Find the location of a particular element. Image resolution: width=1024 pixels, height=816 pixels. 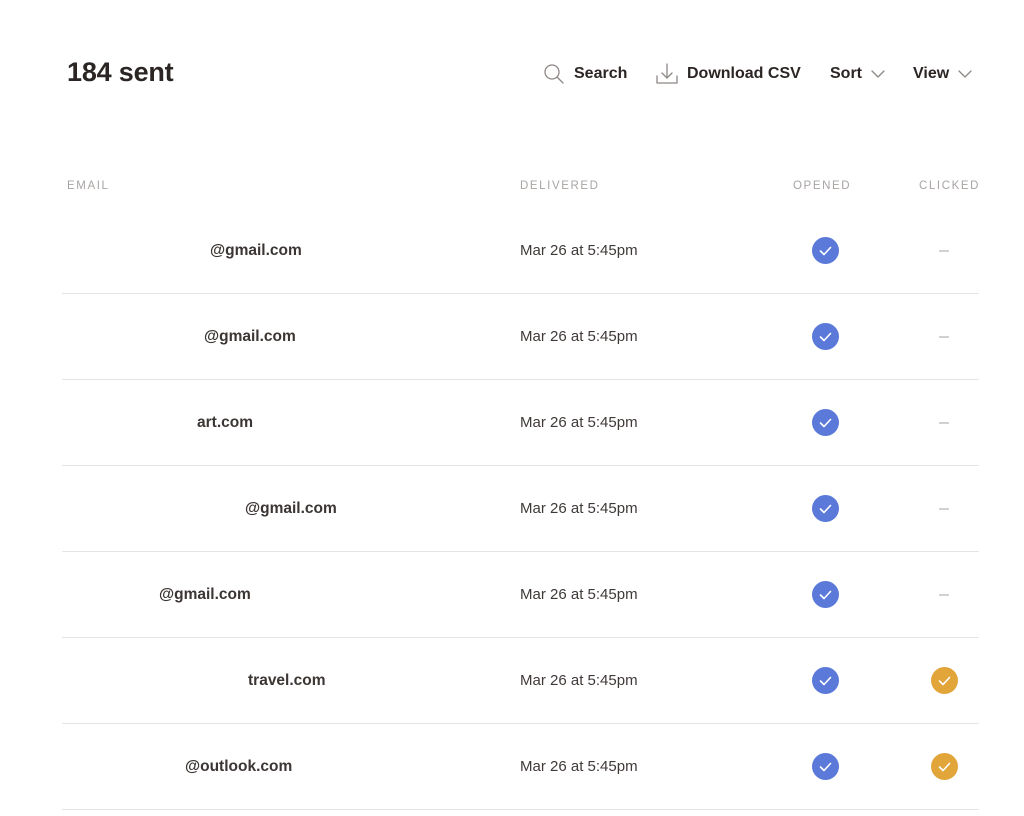

column-header-clicked: CLICKED is located at coordinates (949, 186).